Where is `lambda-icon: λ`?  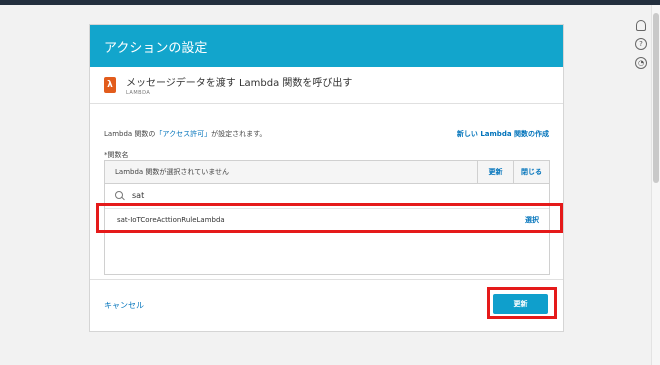 lambda-icon: λ is located at coordinates (110, 85).